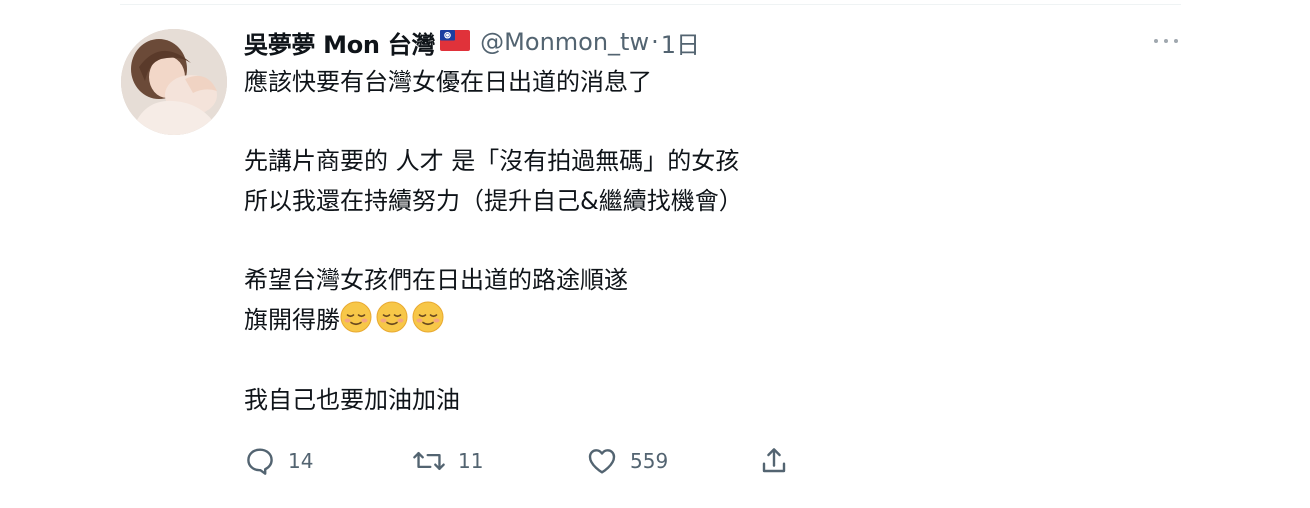  I want to click on tweet-line: 希望台灣女孩們在日出道的路途順遂, so click(436, 280).